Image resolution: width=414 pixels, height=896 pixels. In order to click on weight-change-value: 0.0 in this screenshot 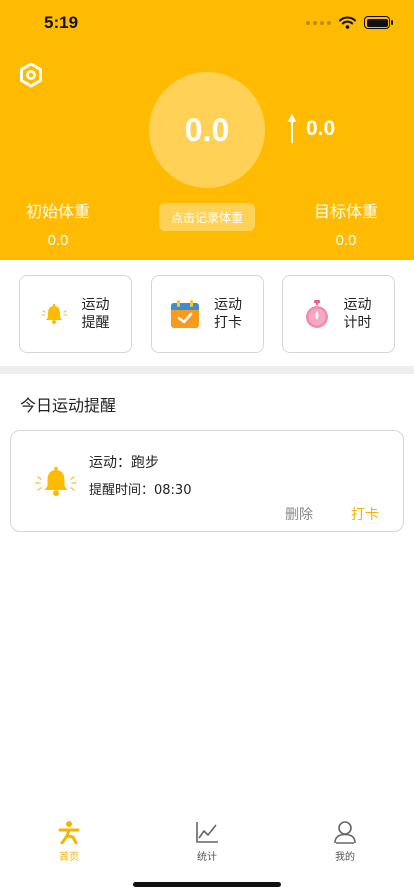, I will do `click(321, 128)`.